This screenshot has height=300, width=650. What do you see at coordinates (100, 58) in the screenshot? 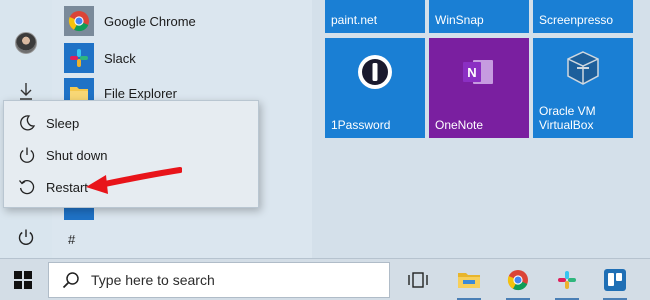
I see `app-item-slack: Slack` at bounding box center [100, 58].